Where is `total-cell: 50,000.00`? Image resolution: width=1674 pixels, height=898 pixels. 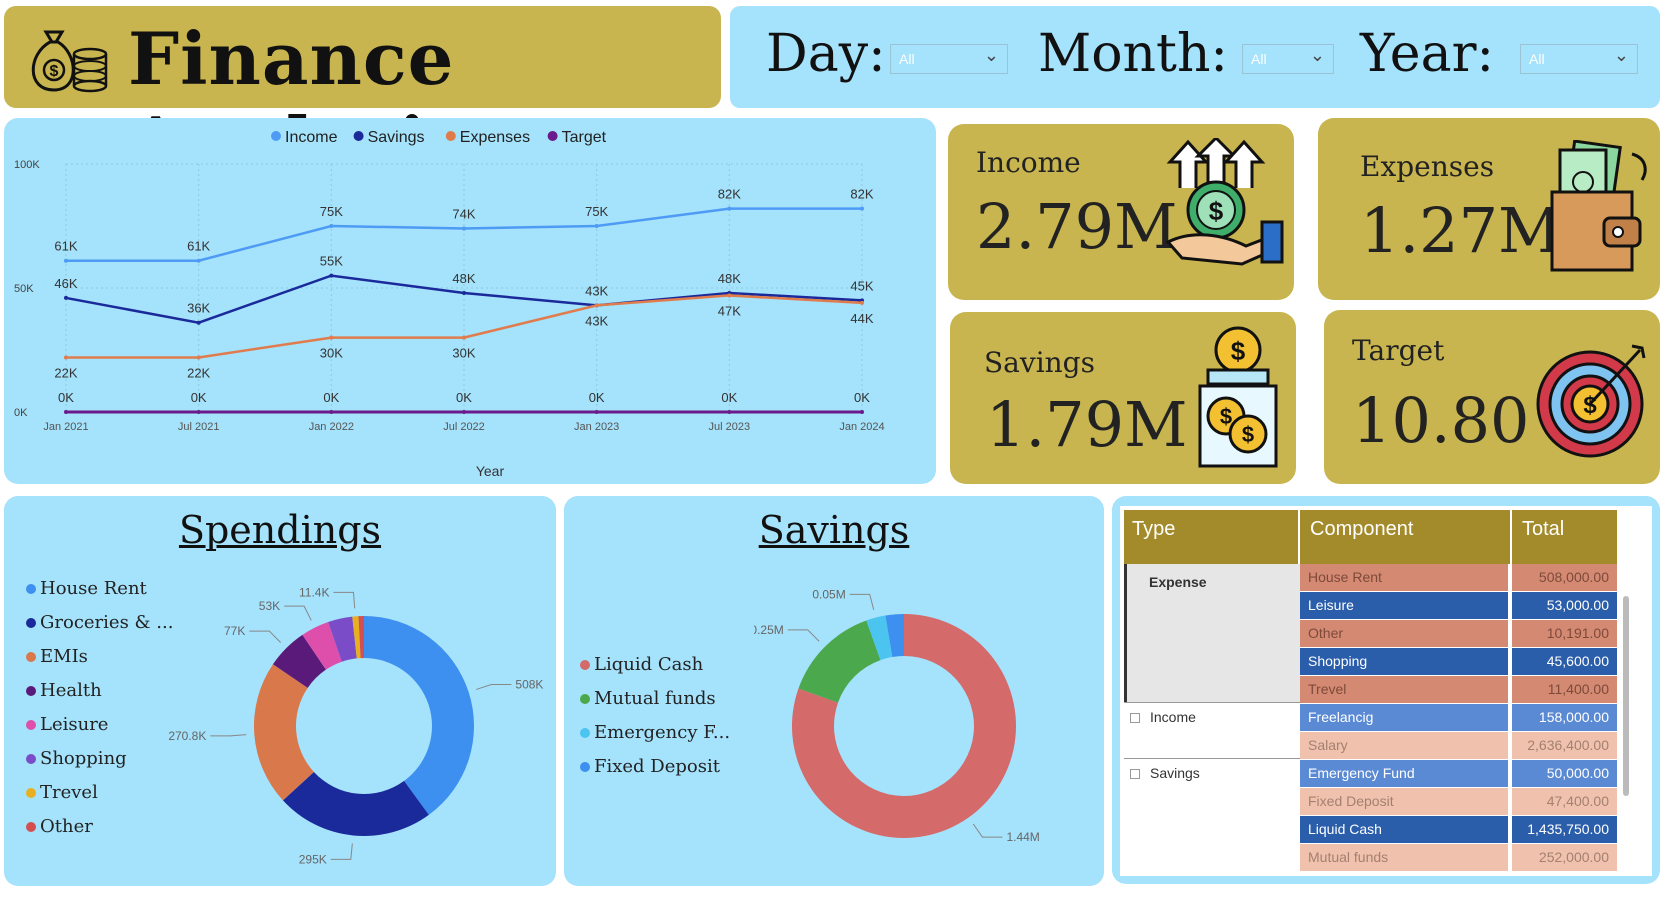 total-cell: 50,000.00 is located at coordinates (1564, 774).